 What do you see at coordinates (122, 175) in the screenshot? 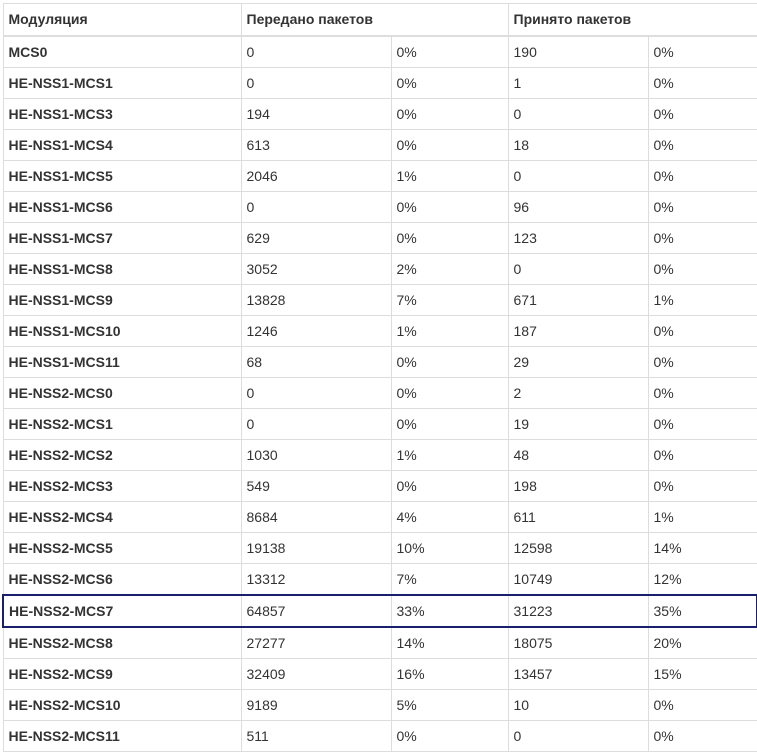
I see `modulation-cell: HE-NSS1-MCS5` at bounding box center [122, 175].